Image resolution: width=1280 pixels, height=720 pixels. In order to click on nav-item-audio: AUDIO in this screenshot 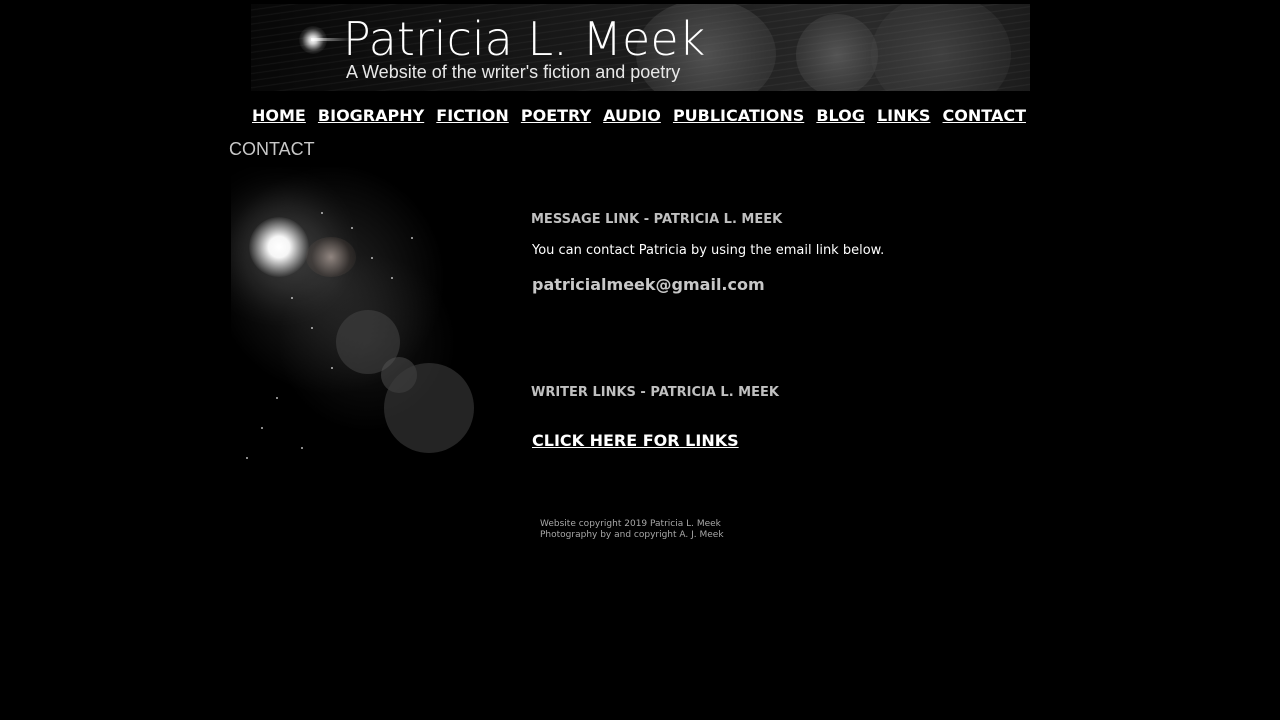, I will do `click(632, 115)`.